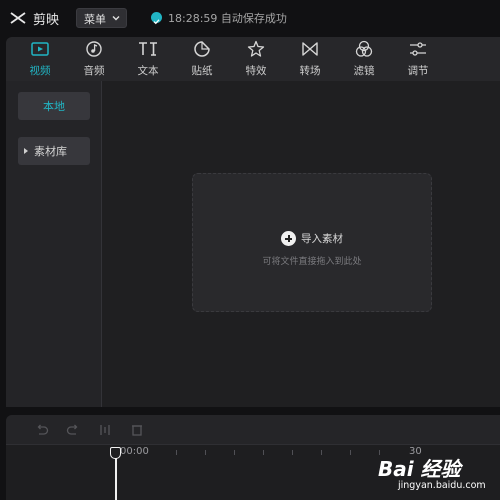  I want to click on chevron-down-icon, so click(116, 18).